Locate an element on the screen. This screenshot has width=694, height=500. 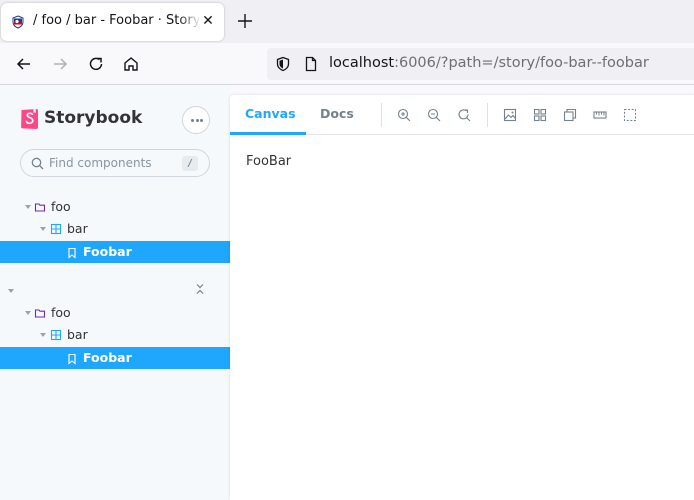
tab-canvas: Canvas is located at coordinates (270, 113).